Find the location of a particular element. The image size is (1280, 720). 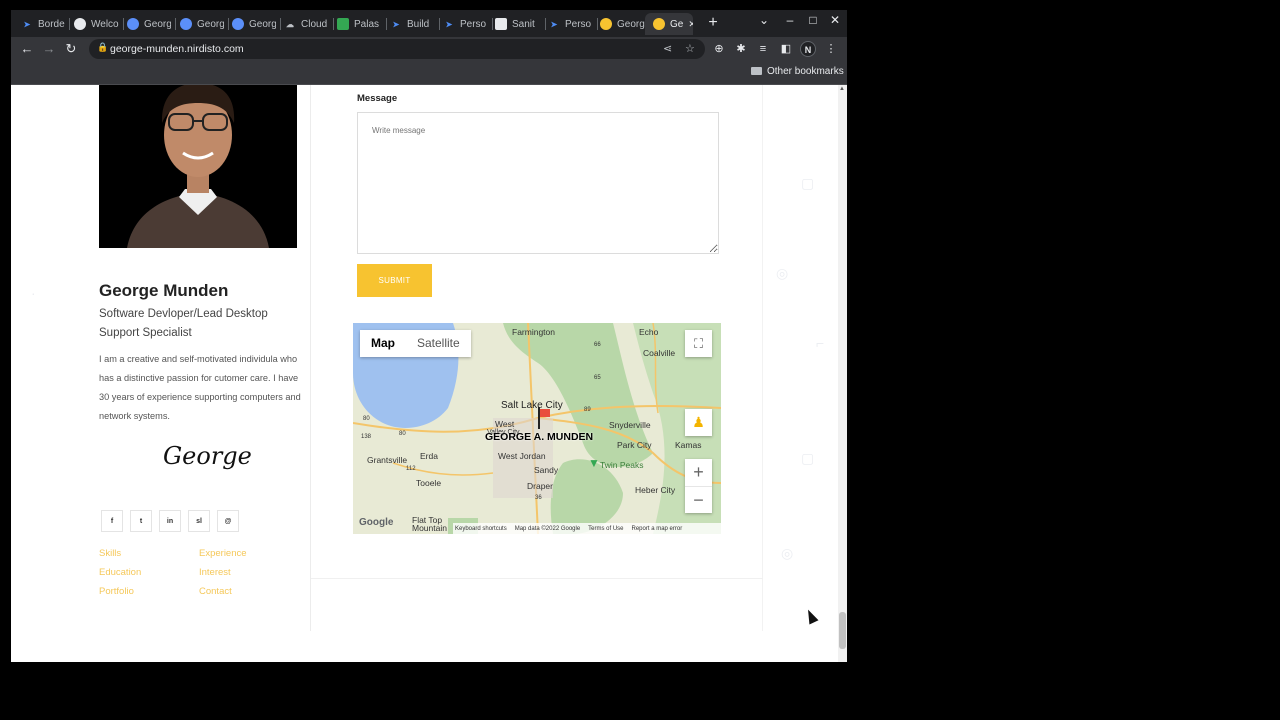

tab-1: Welco is located at coordinates (96, 24).